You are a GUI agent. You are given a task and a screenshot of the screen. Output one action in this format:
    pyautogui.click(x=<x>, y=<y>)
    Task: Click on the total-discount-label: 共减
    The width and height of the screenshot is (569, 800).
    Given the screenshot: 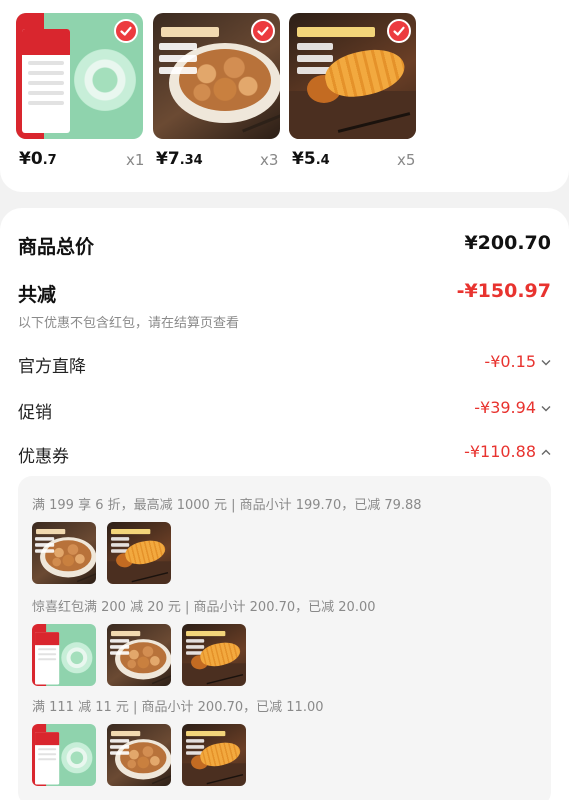 What is the action you would take?
    pyautogui.click(x=37, y=295)
    